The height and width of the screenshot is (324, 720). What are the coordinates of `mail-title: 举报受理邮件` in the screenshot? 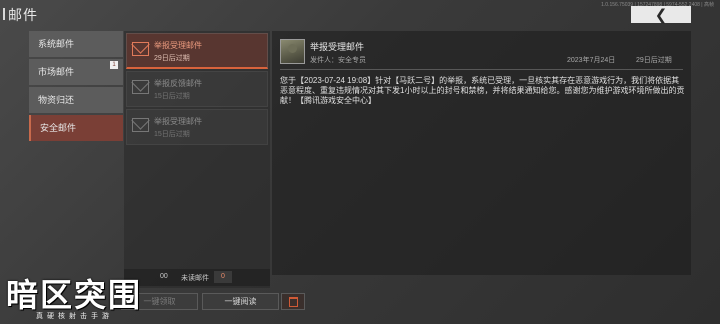 It's located at (337, 47).